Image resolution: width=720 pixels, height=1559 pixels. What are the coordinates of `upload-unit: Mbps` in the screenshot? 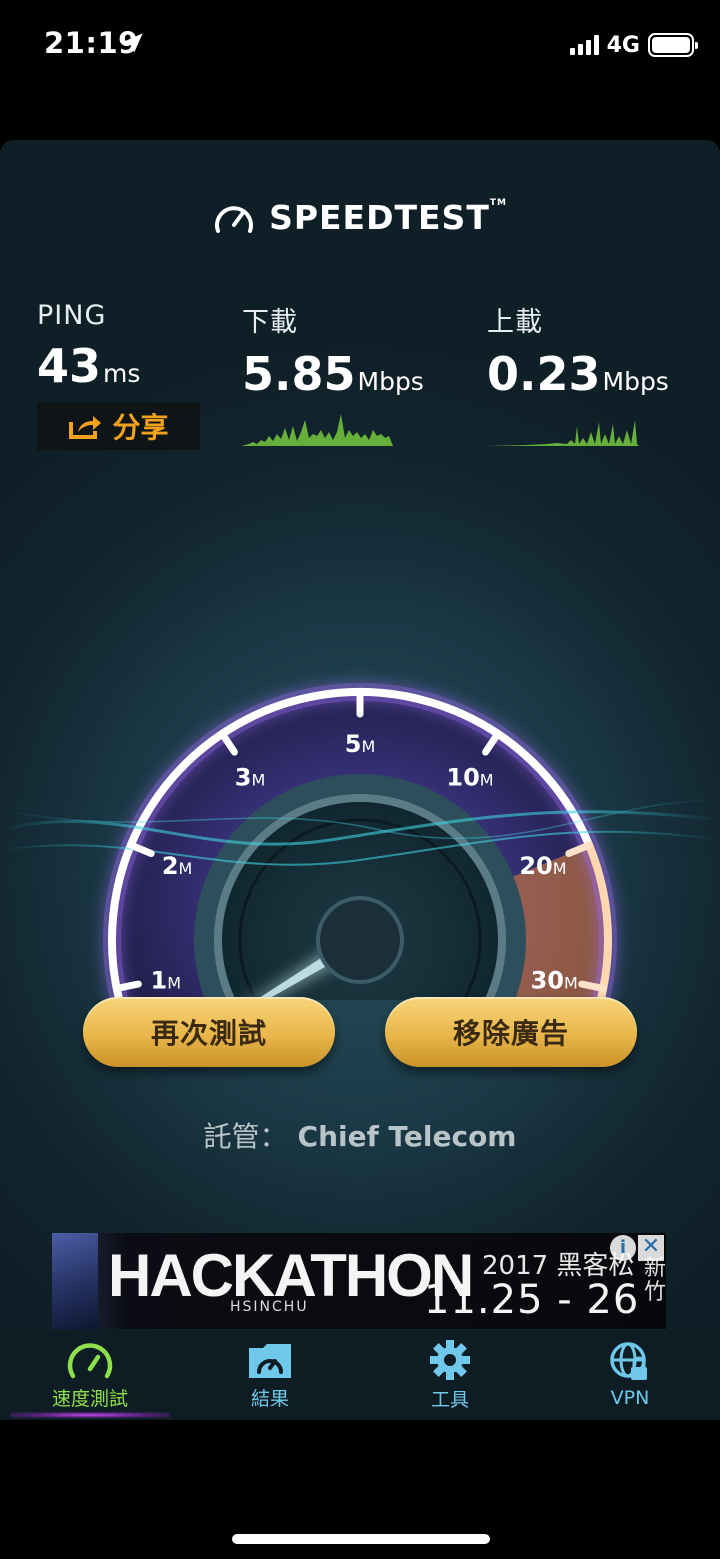 It's located at (635, 381).